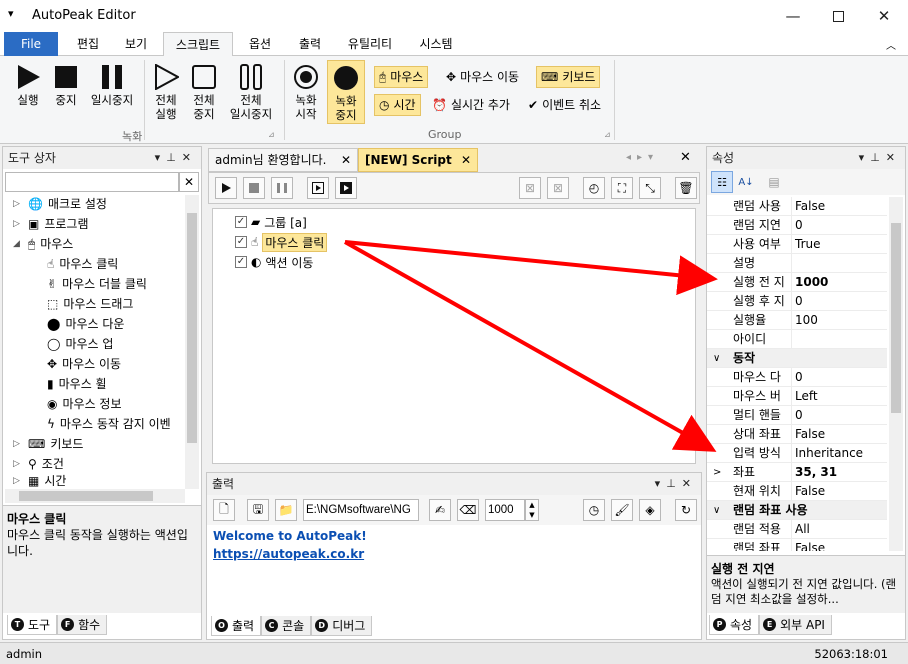 The width and height of the screenshot is (908, 664). What do you see at coordinates (594, 510) in the screenshot?
I see `output-clock-button: ◷` at bounding box center [594, 510].